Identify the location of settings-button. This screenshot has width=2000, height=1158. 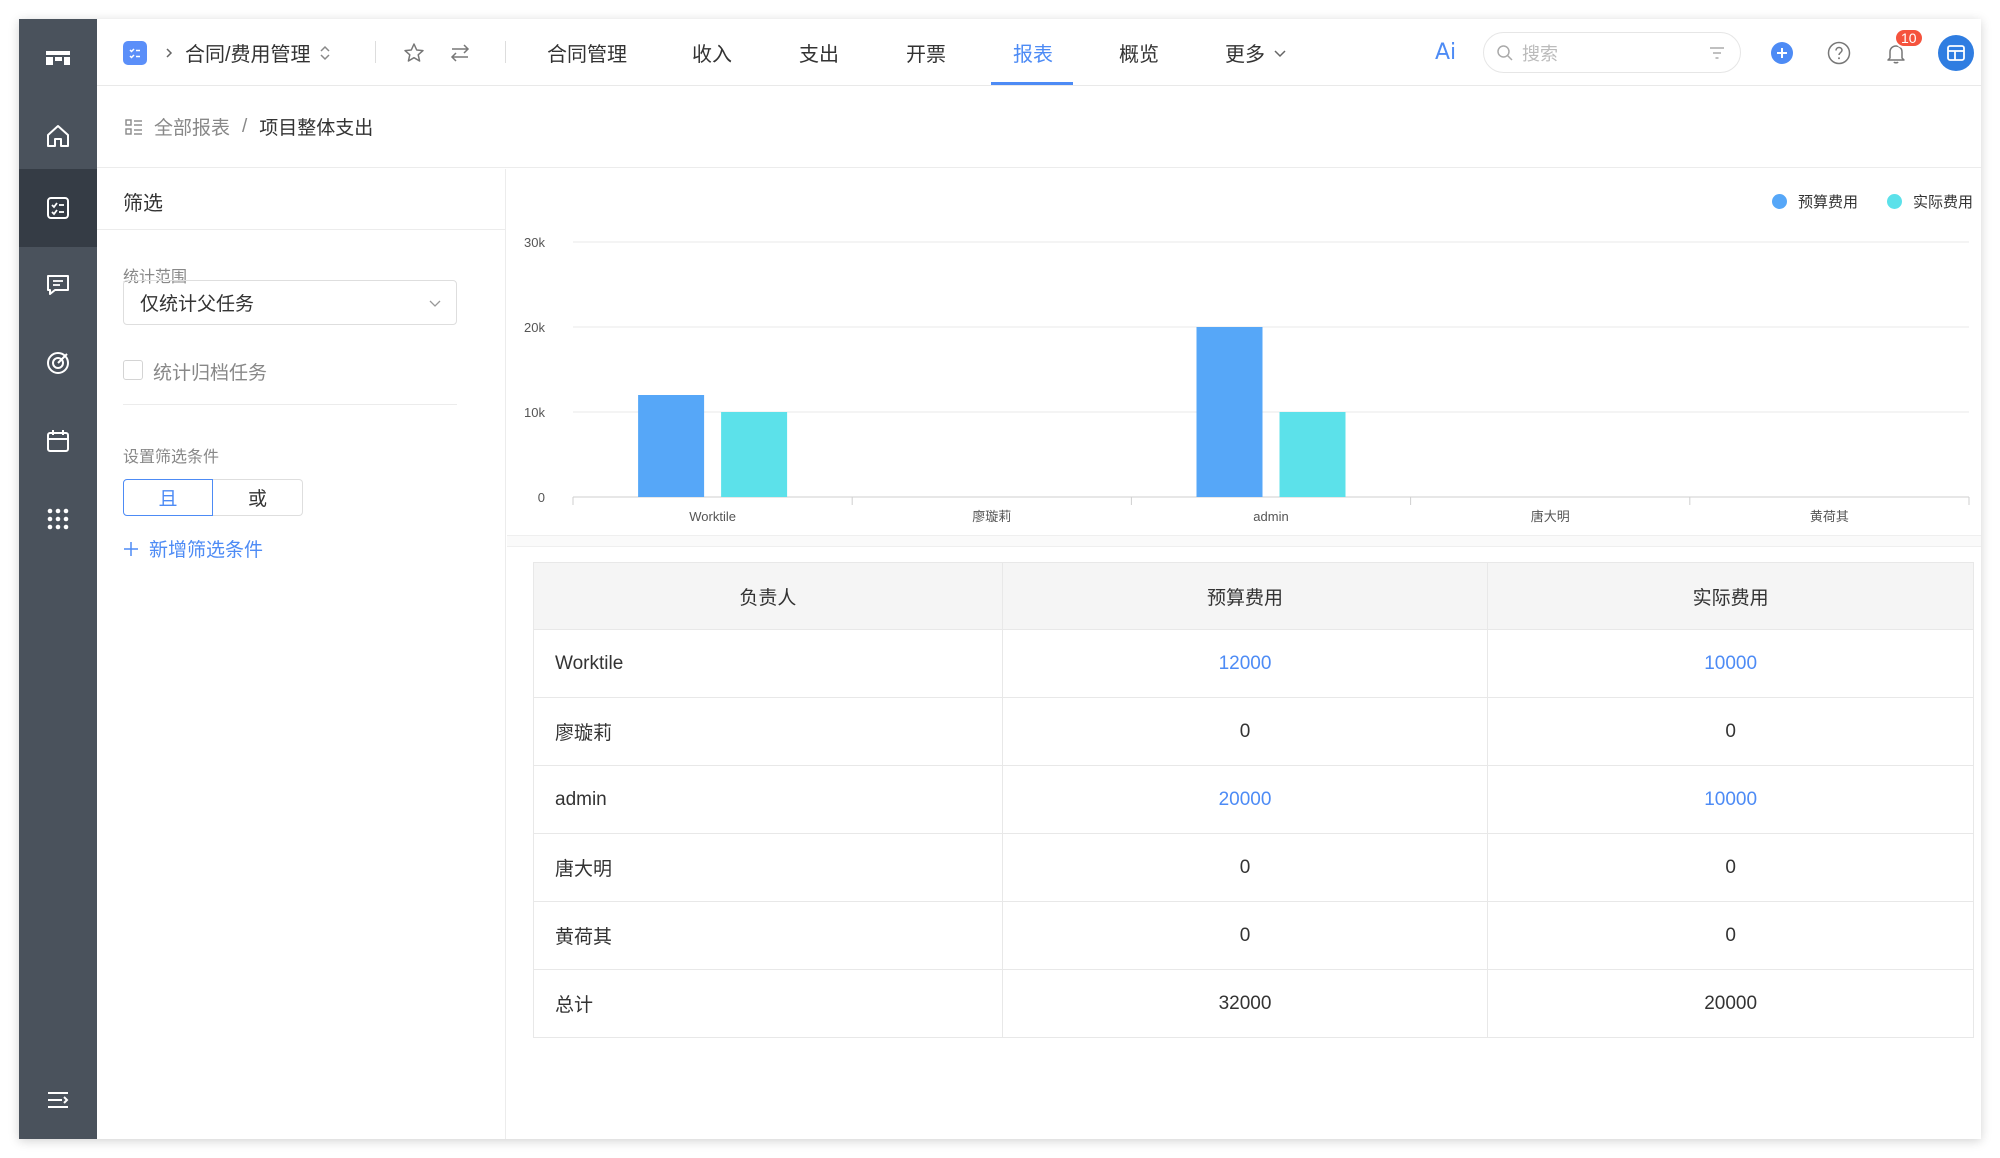
(460, 52).